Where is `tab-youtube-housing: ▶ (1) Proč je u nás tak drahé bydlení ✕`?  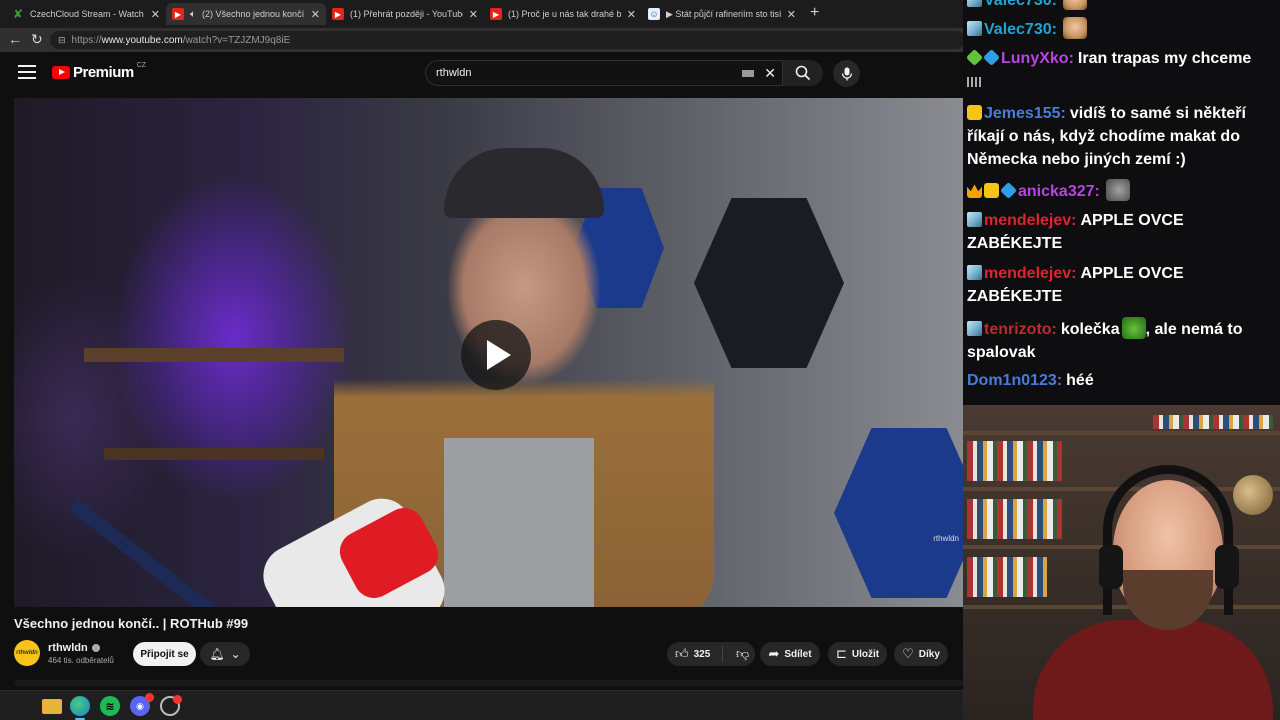 tab-youtube-housing: ▶ (1) Proč je u nás tak drahé bydlení ✕ is located at coordinates (563, 14).